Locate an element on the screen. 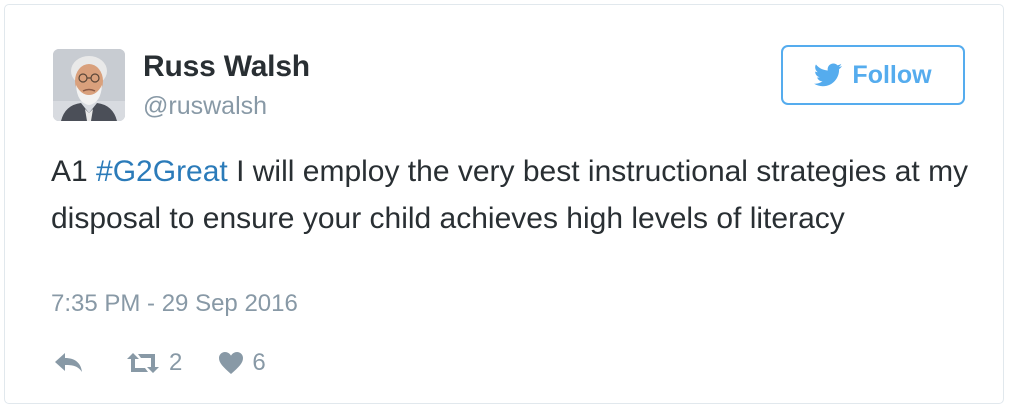 The height and width of the screenshot is (409, 1010). reply-icon is located at coordinates (68, 362).